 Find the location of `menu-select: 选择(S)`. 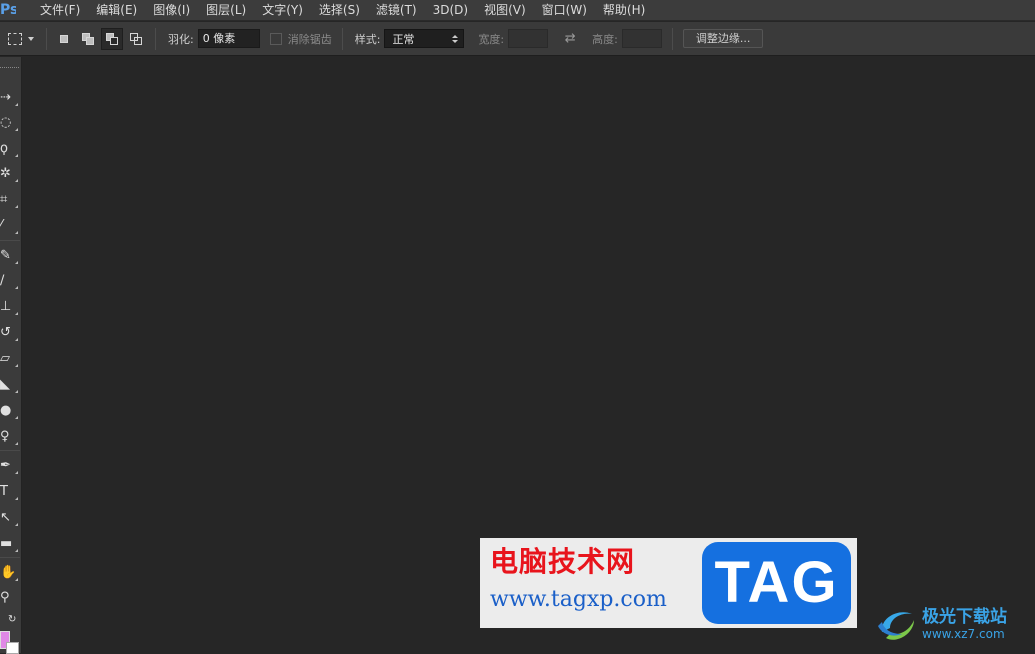

menu-select: 选择(S) is located at coordinates (339, 10).